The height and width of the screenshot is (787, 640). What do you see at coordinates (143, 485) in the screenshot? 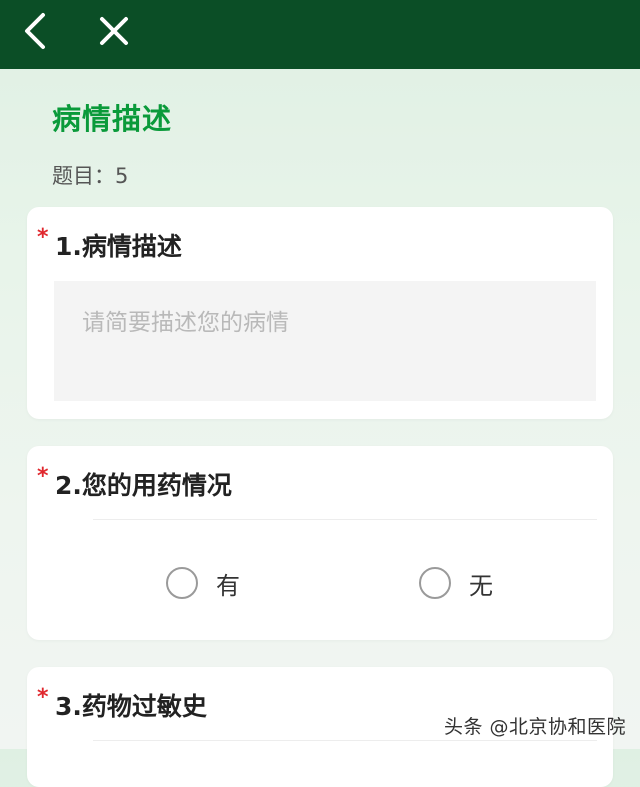
I see `question-title: 2.您的用药情况` at bounding box center [143, 485].